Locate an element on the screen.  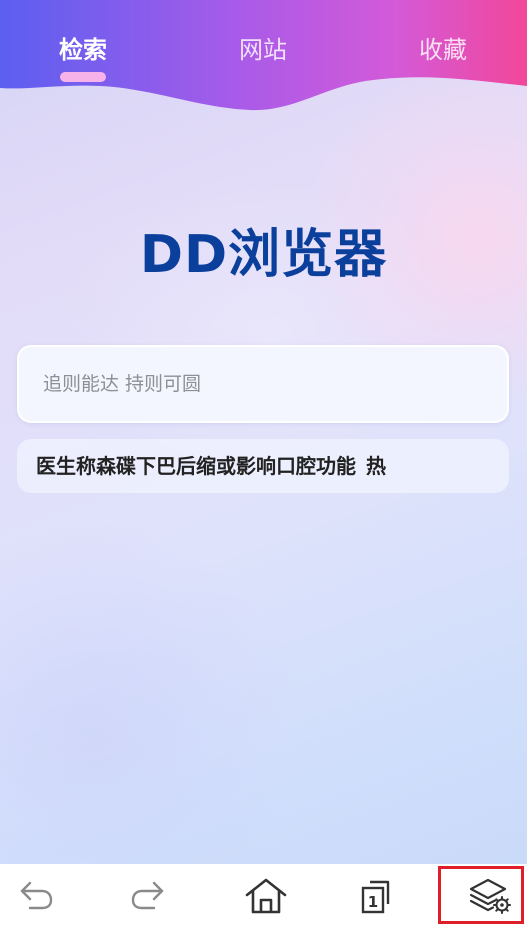
top-tab-bar: 检索 网站 收藏 is located at coordinates (263, 45).